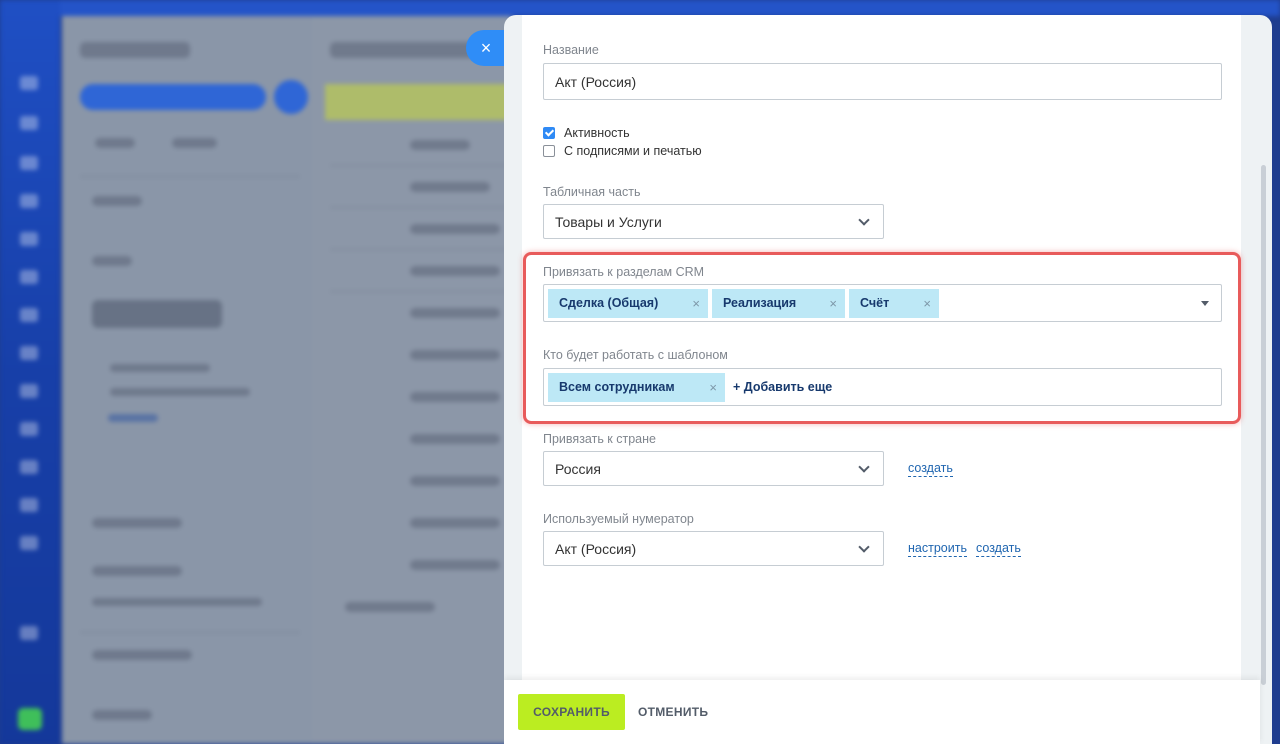 This screenshot has width=1280, height=744. What do you see at coordinates (882, 712) in the screenshot?
I see `form-footer: СОХРАНИТЬ ОТМЕНИТЬ` at bounding box center [882, 712].